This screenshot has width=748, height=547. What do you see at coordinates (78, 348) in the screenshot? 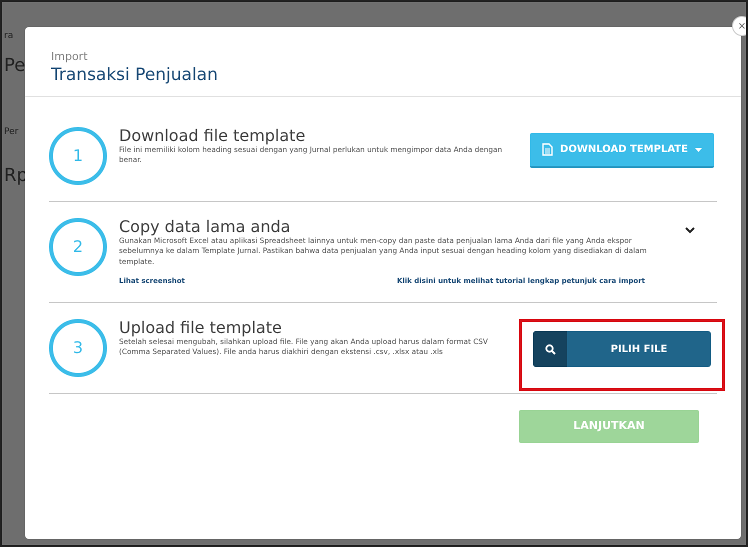
I see `step-number: 3` at bounding box center [78, 348].